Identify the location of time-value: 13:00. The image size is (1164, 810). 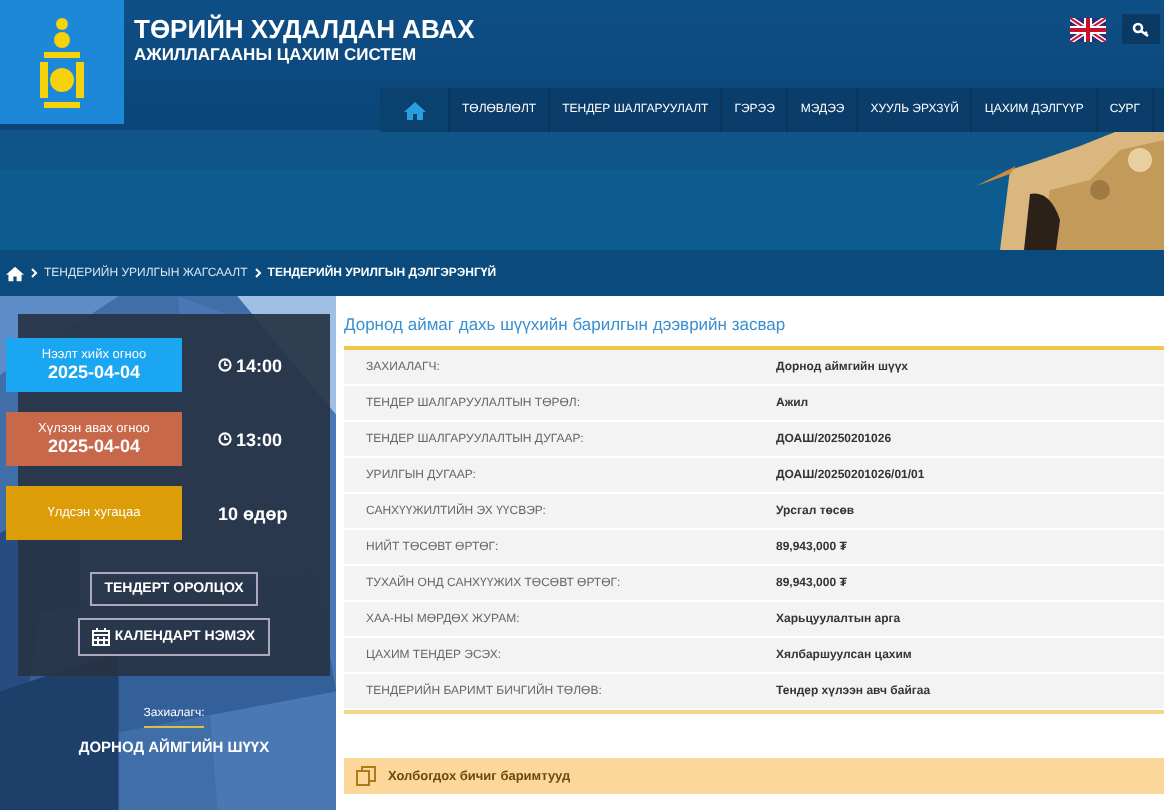
(259, 439).